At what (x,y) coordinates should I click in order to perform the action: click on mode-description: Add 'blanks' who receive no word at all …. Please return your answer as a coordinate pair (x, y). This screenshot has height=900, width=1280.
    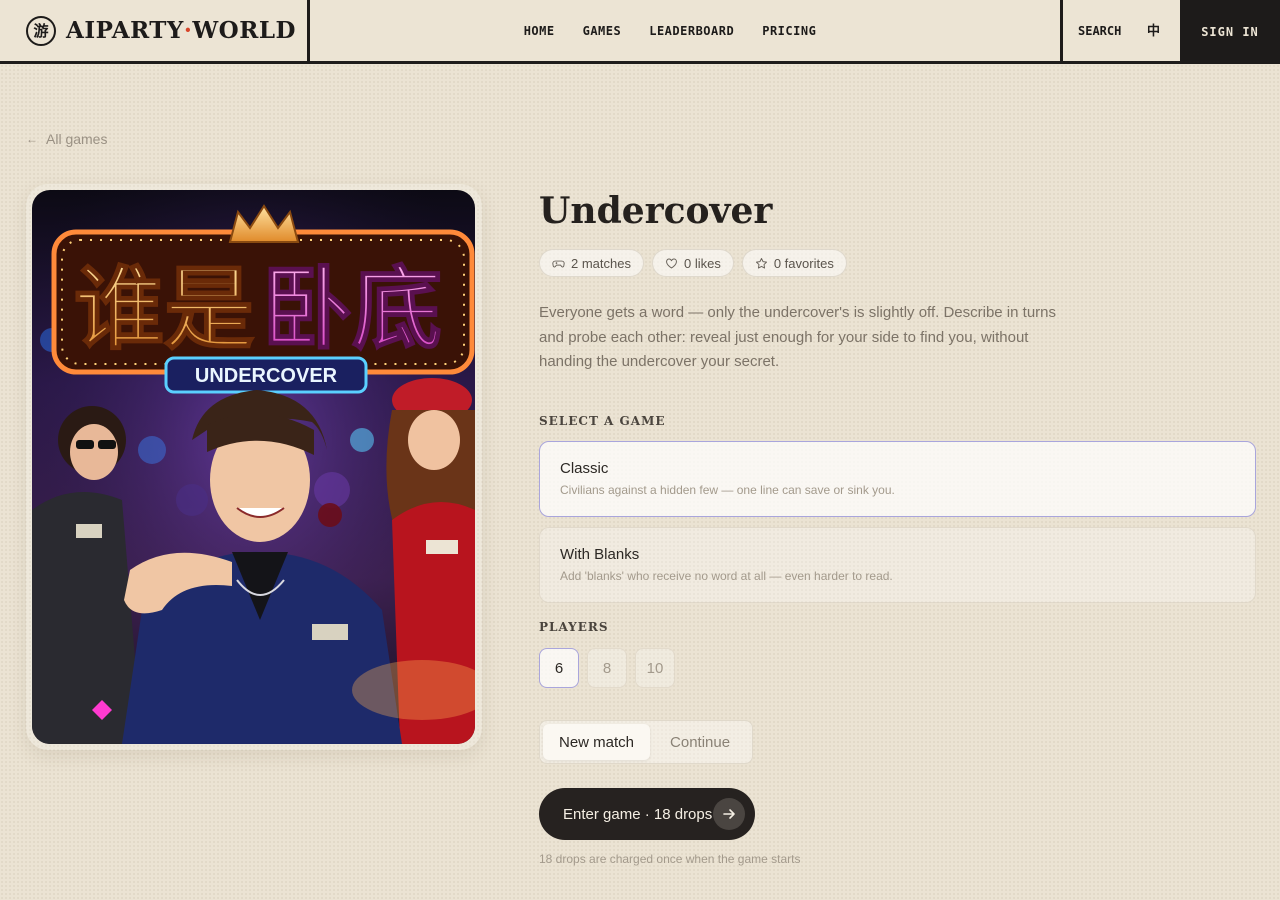
    Looking at the image, I should click on (726, 576).